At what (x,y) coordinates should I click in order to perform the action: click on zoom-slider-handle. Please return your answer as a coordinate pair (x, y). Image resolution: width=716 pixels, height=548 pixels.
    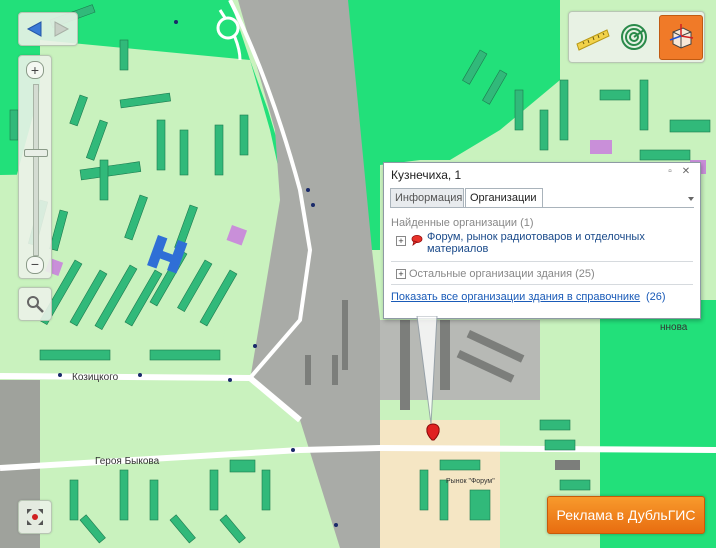
    Looking at the image, I should click on (36, 153).